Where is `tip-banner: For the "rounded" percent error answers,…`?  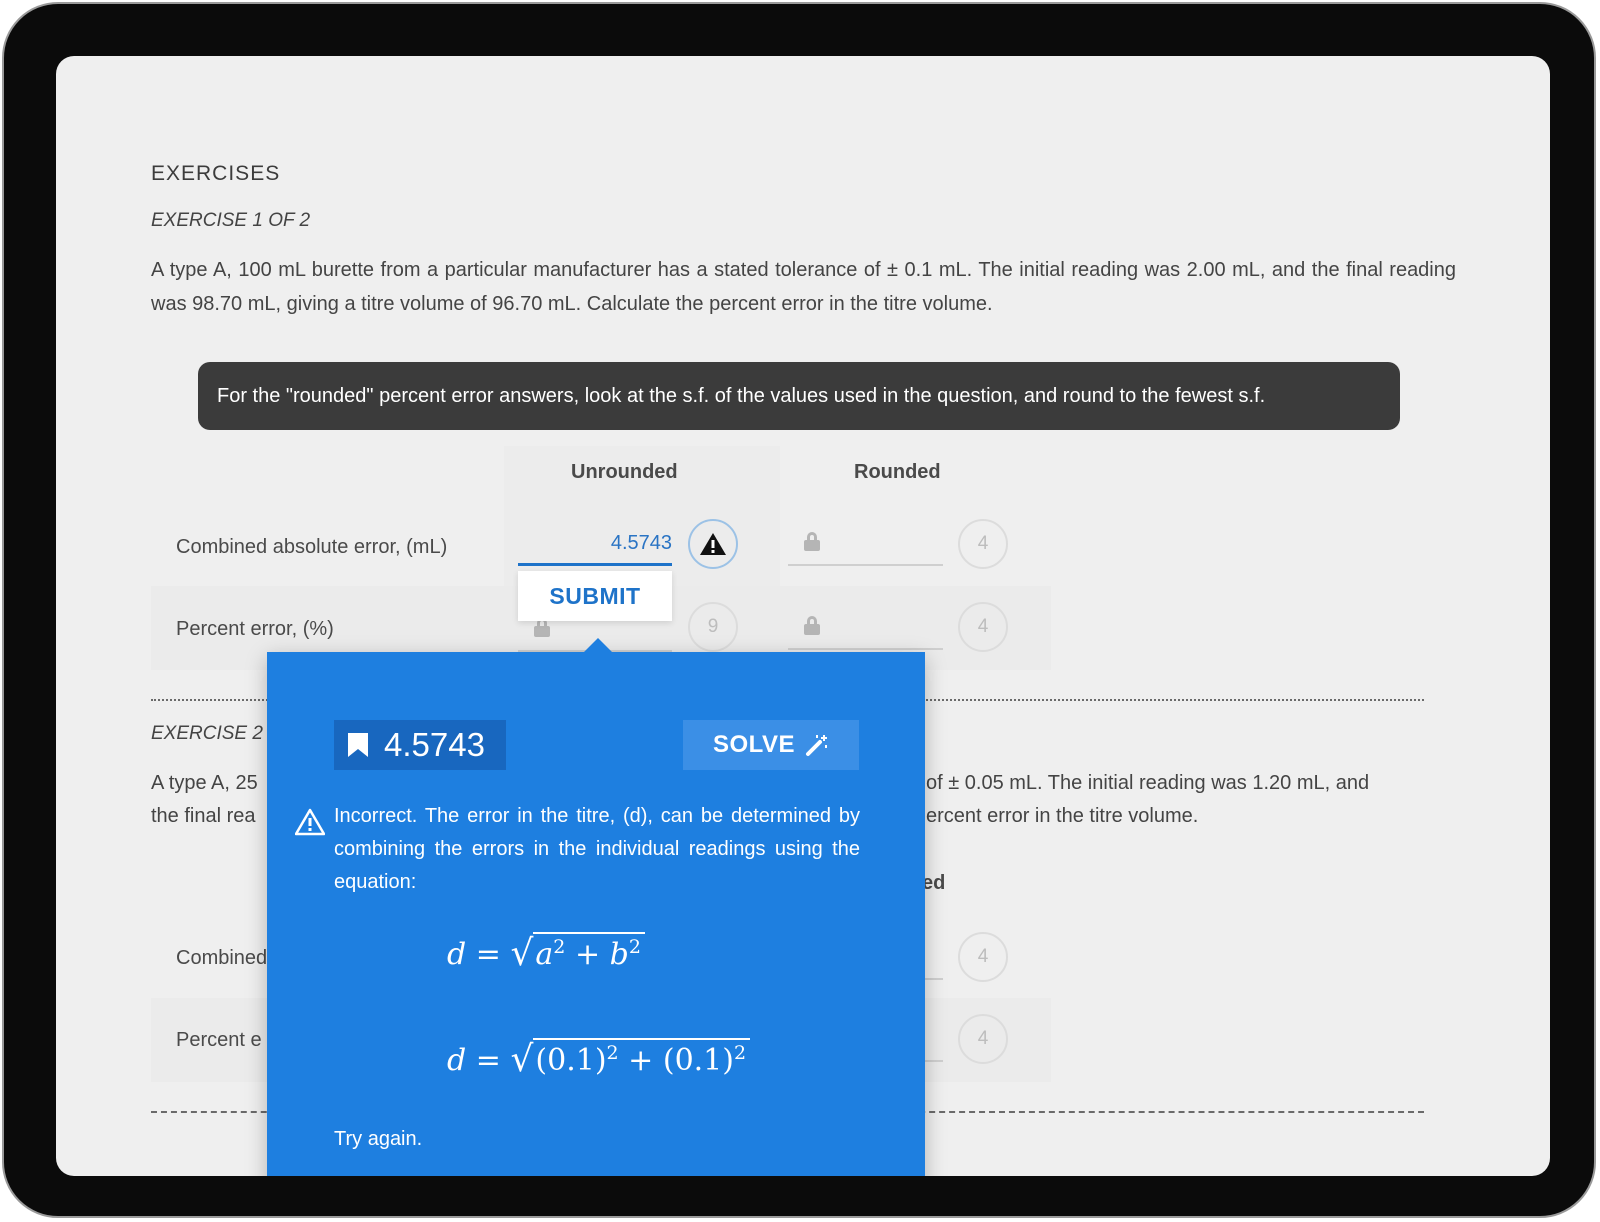
tip-banner: For the "rounded" percent error answers,… is located at coordinates (799, 396).